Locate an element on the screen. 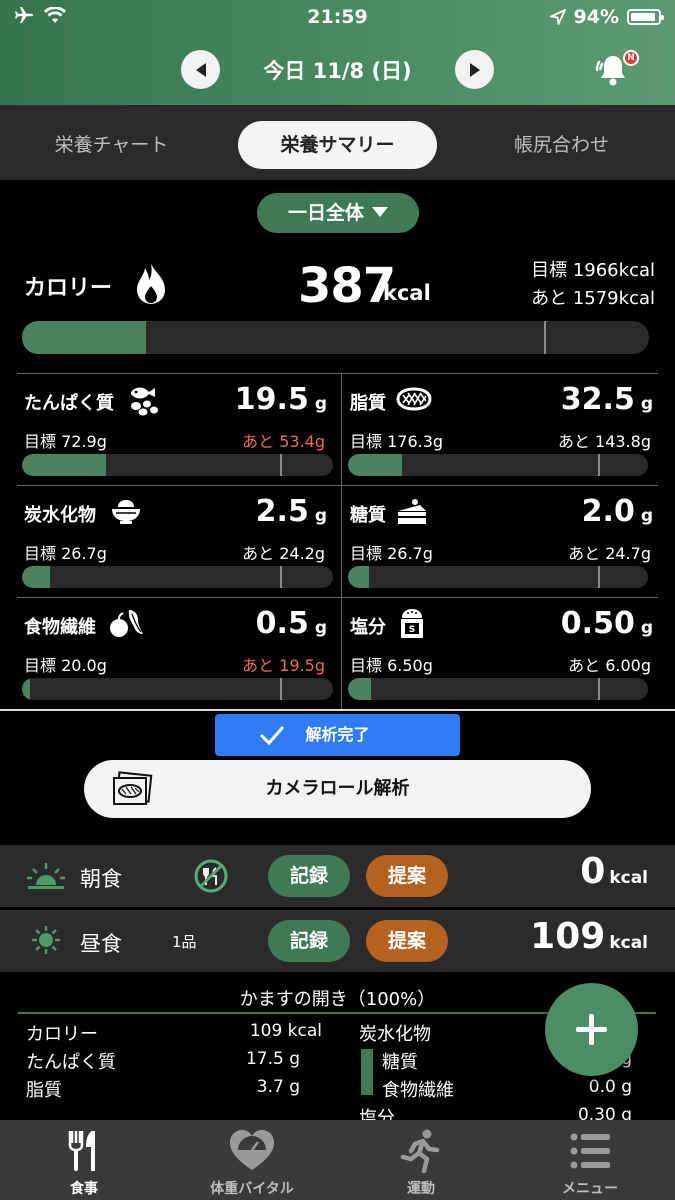  tab-exercise: 運動 is located at coordinates (421, 1160).